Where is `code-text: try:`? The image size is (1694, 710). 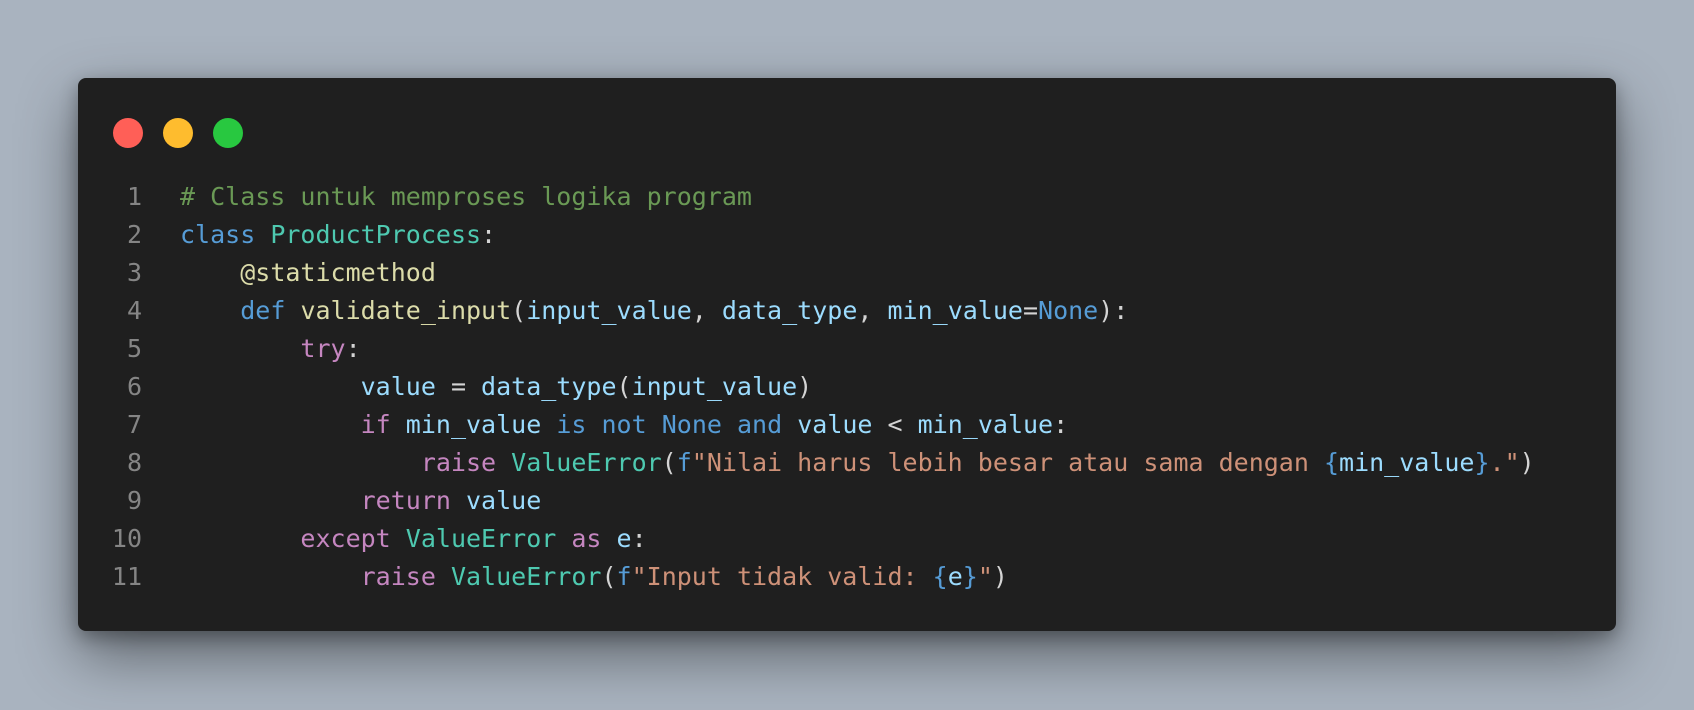
code-text: try: is located at coordinates (270, 349).